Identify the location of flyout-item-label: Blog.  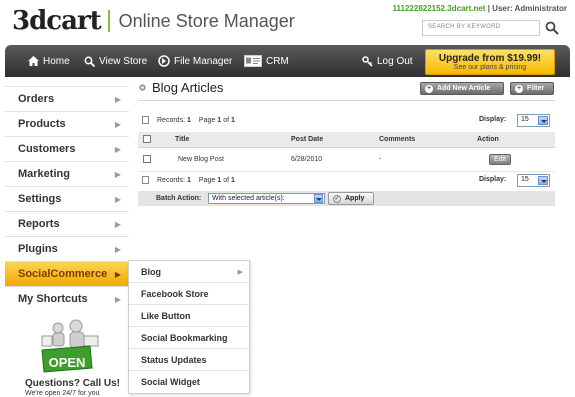
(151, 271).